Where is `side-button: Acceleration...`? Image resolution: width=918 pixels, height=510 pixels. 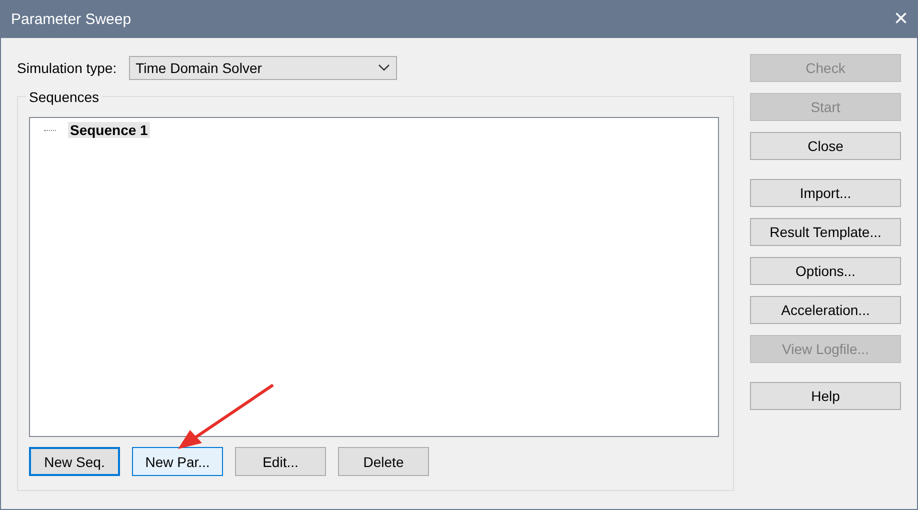
side-button: Acceleration... is located at coordinates (825, 310).